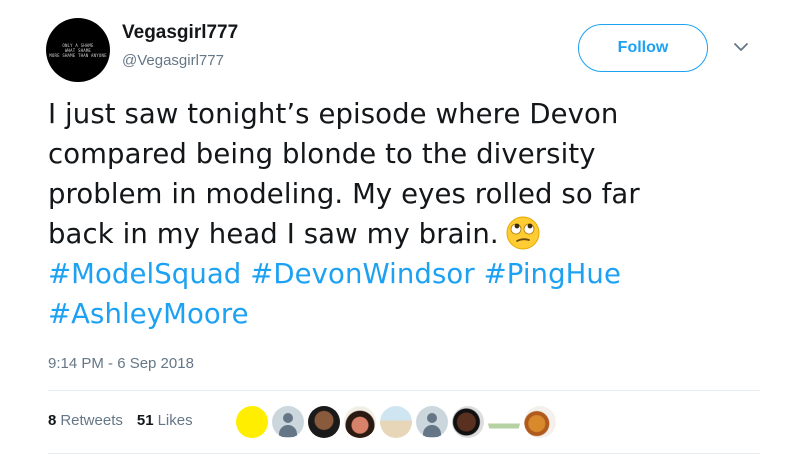 This screenshot has width=800, height=460. I want to click on display-name: Vegasgirl777, so click(180, 33).